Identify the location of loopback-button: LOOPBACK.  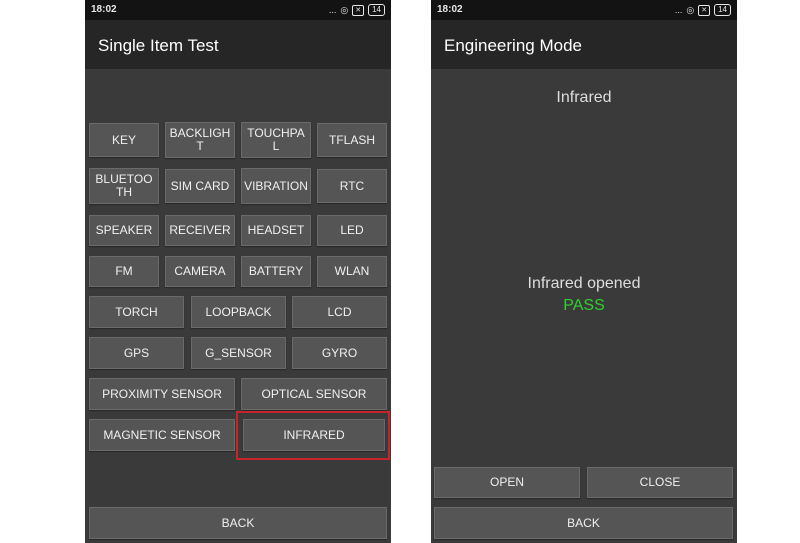
(238, 312).